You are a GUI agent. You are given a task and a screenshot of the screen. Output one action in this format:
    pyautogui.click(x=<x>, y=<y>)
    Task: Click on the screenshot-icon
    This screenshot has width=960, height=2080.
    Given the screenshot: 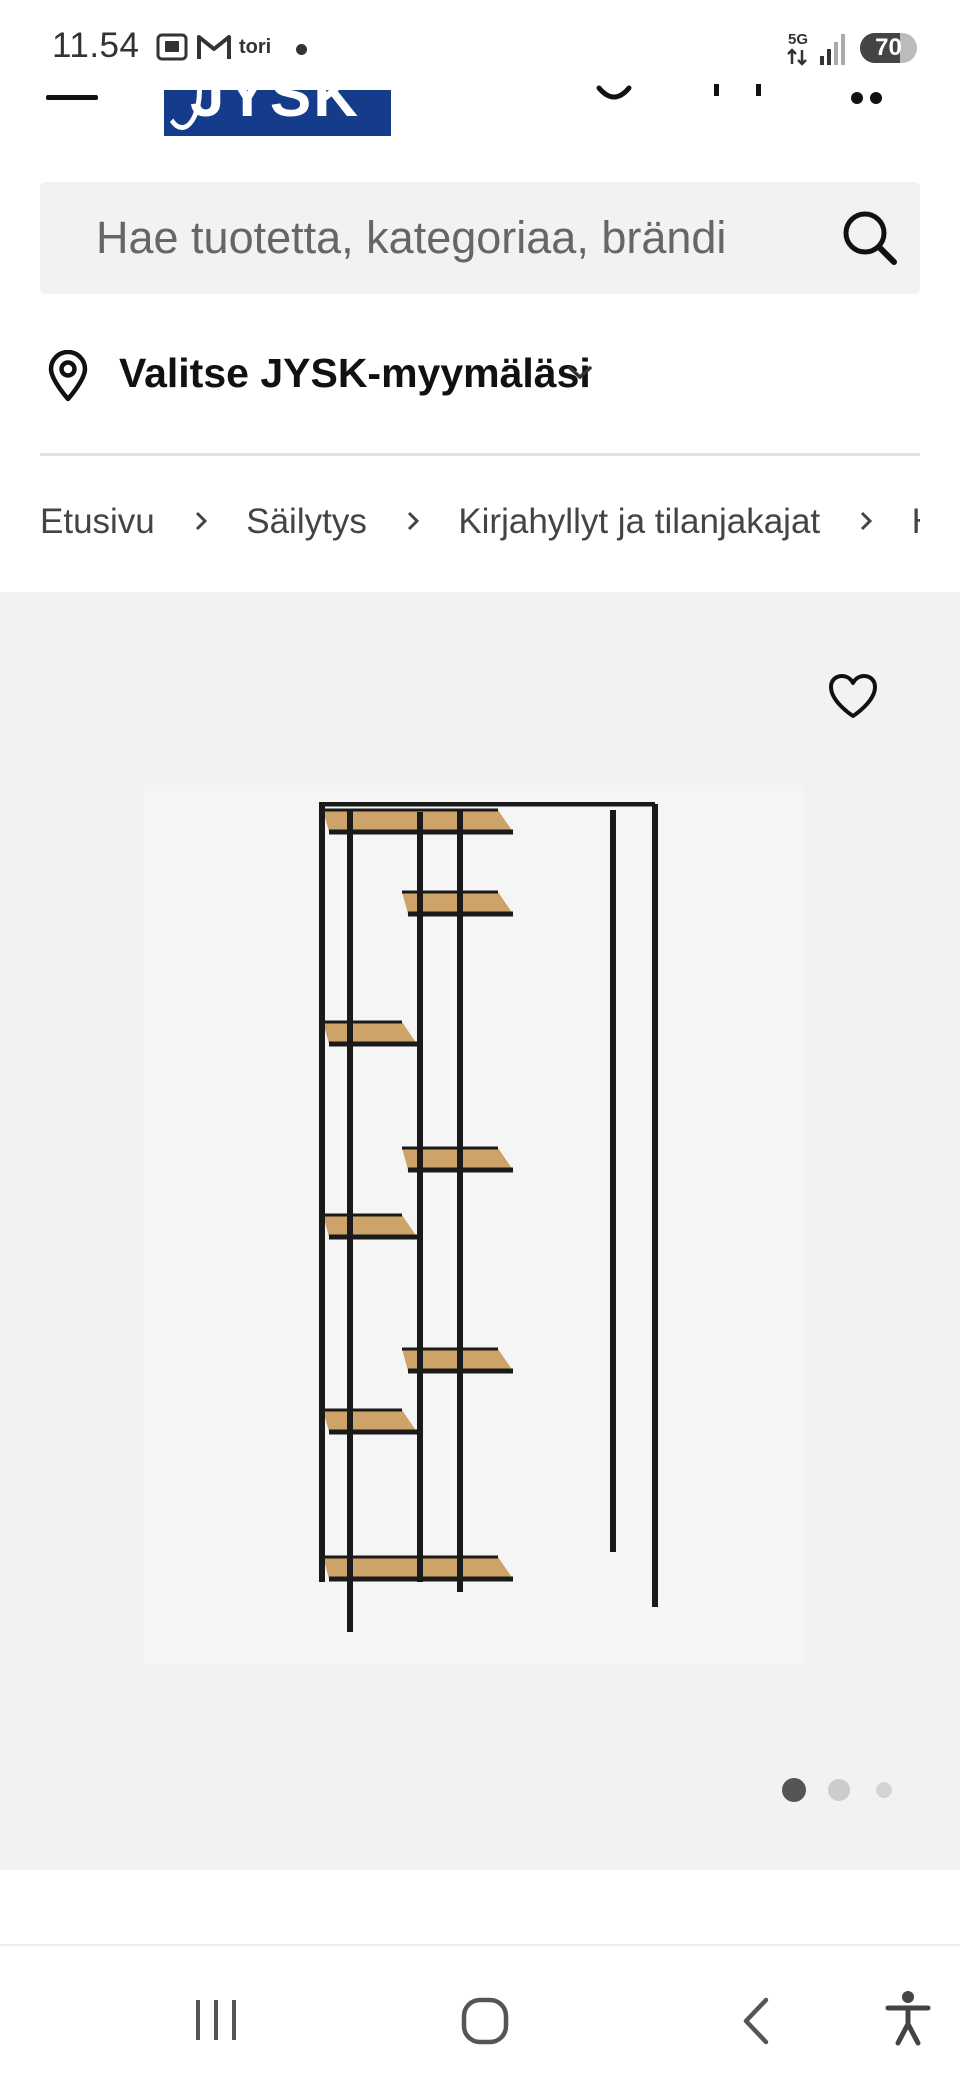 What is the action you would take?
    pyautogui.click(x=172, y=49)
    